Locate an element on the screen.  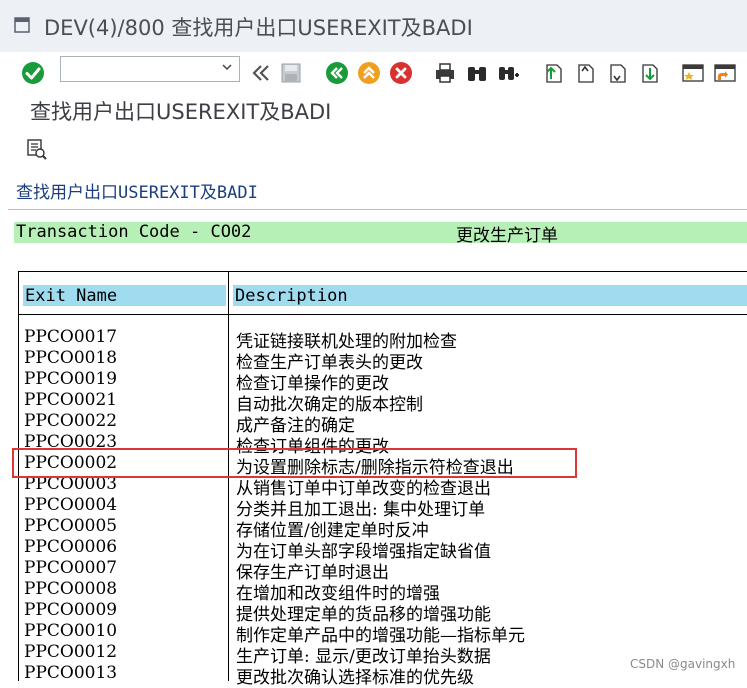
window-title: DEV(4)/800 查找用户出口USEREXIT及BADI is located at coordinates (258, 28).